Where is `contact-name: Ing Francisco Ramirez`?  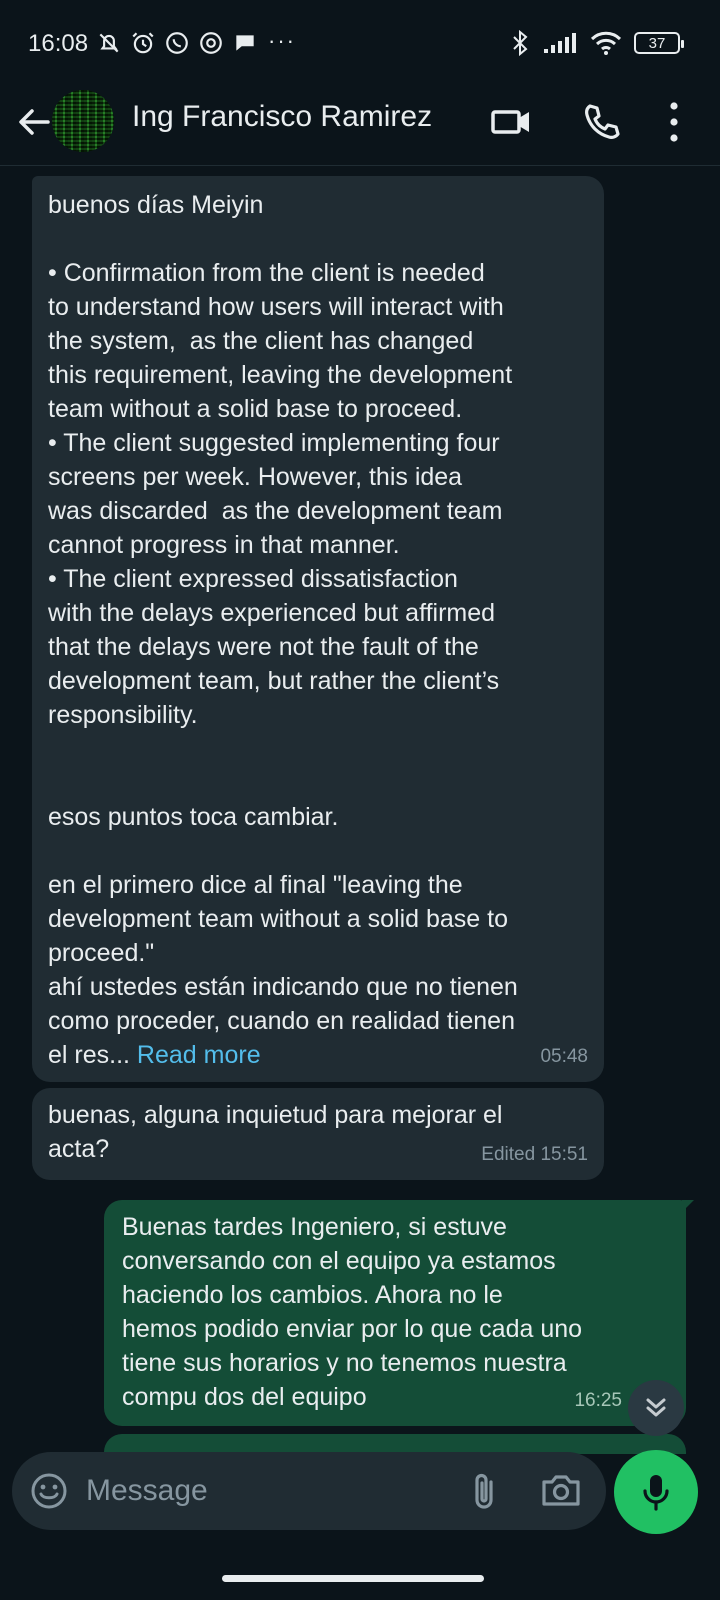 contact-name: Ing Francisco Ramirez is located at coordinates (282, 117).